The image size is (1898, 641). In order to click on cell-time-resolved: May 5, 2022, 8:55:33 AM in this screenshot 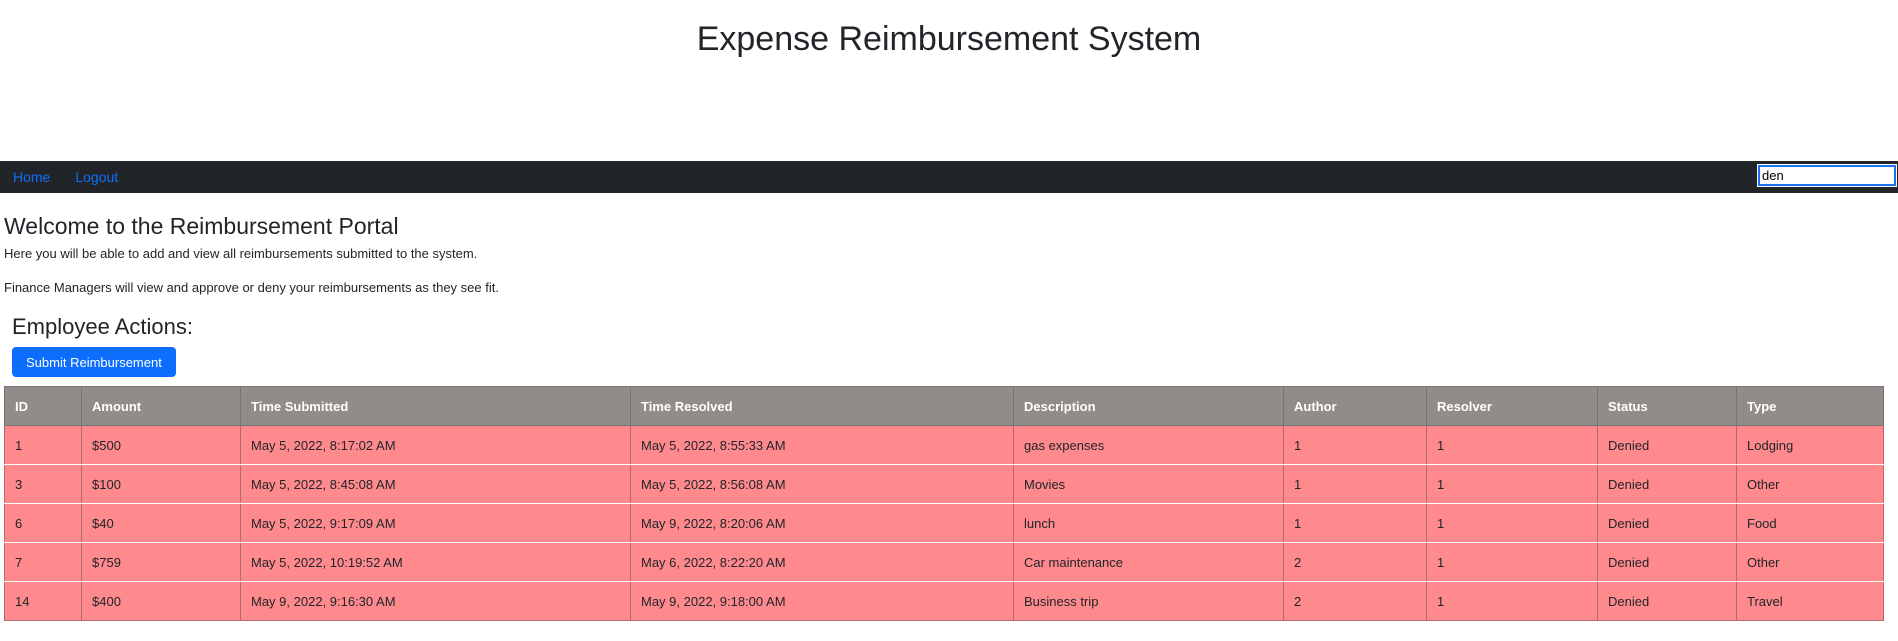, I will do `click(822, 445)`.